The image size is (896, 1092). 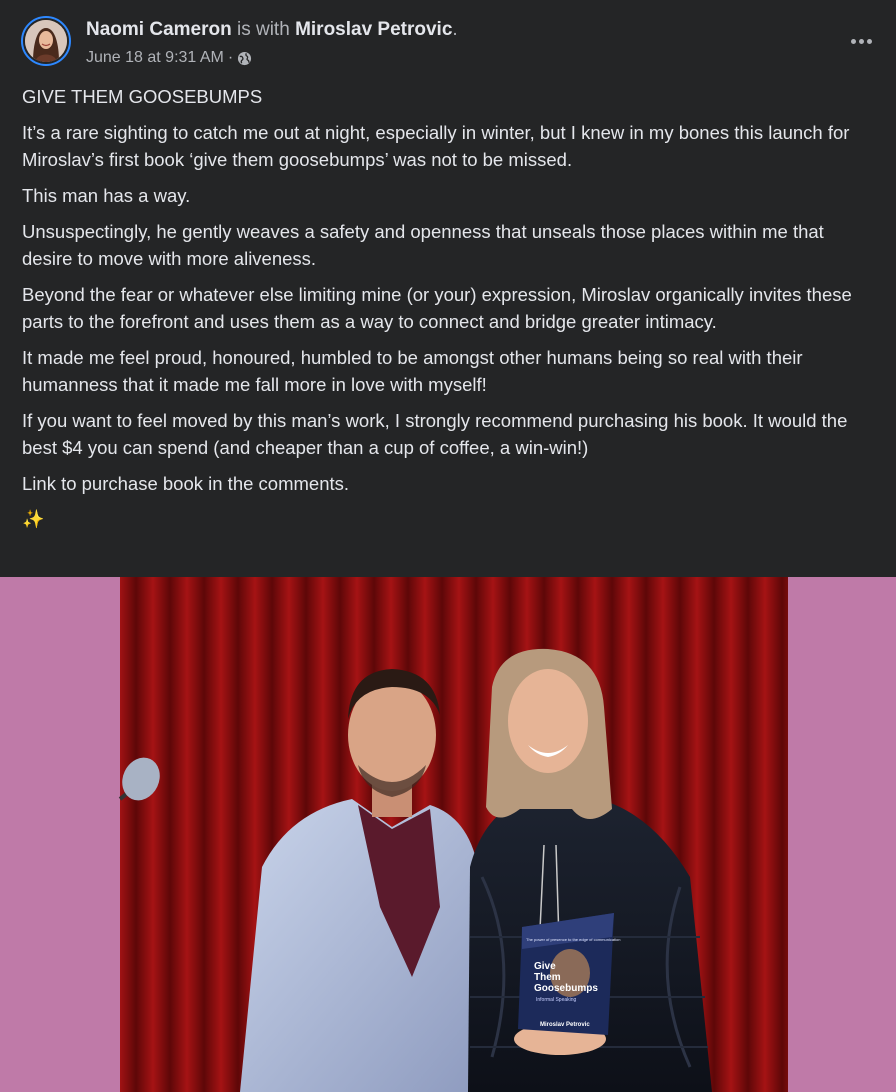 I want to click on is-with-label: is with, so click(x=263, y=29).